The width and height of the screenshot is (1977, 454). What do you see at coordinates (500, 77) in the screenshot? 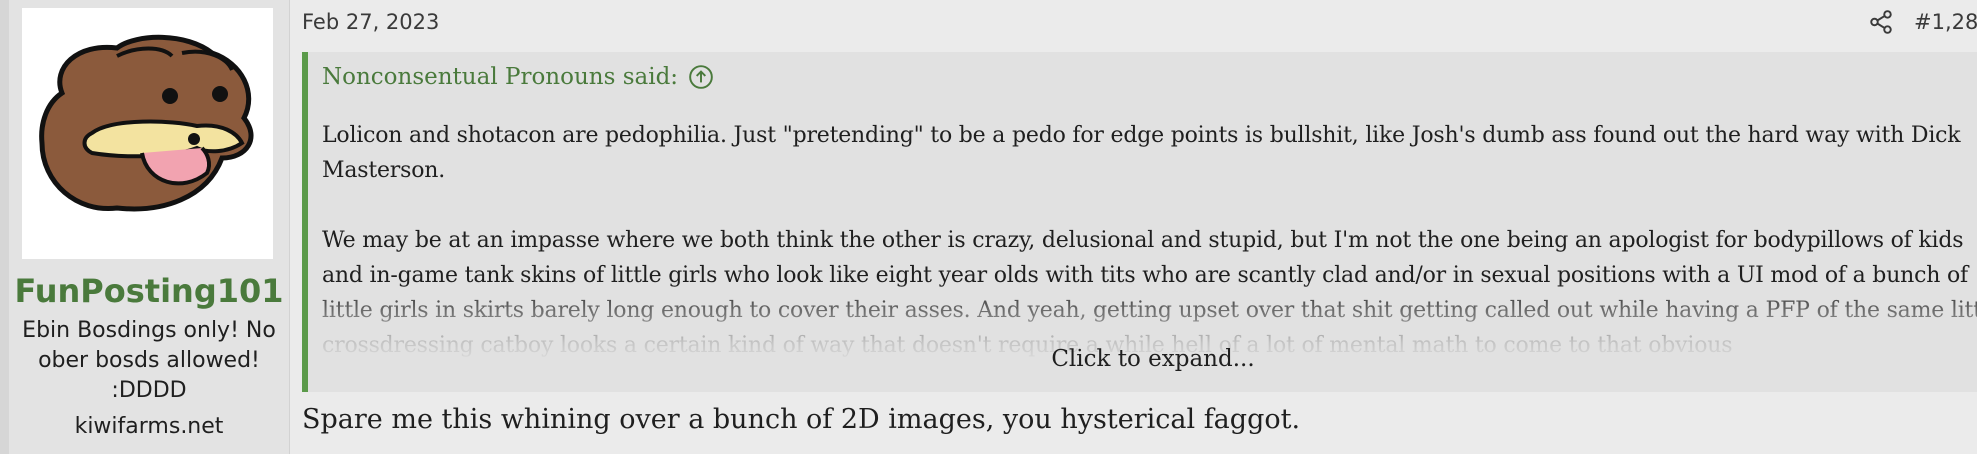
I see `quote-author: Nonconsentual Pronouns said:` at bounding box center [500, 77].